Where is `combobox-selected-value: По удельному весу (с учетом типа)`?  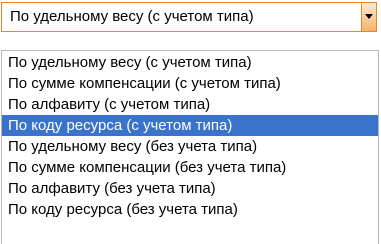
combobox-selected-value: По удельному весу (с учетом типа) is located at coordinates (132, 16).